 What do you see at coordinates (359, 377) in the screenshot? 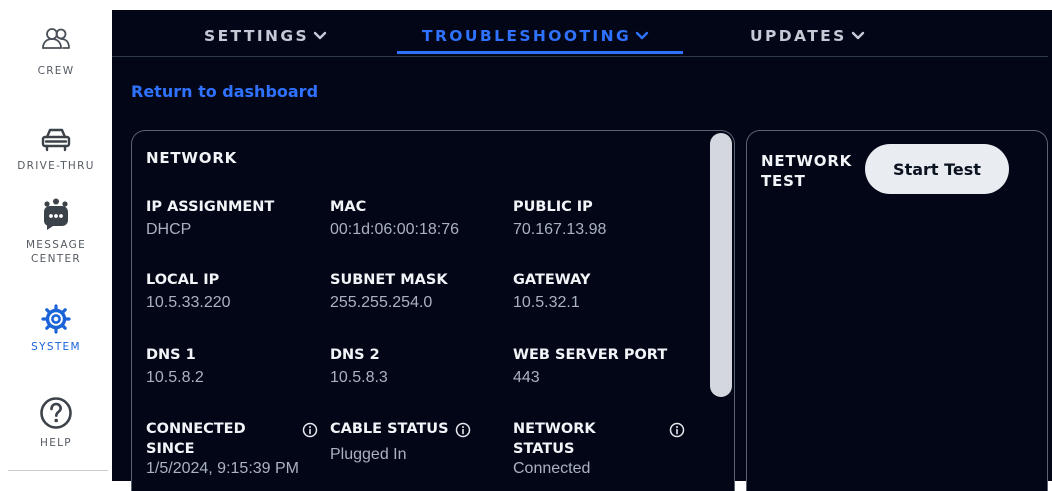
I see `field-value: 10.5.8.3` at bounding box center [359, 377].